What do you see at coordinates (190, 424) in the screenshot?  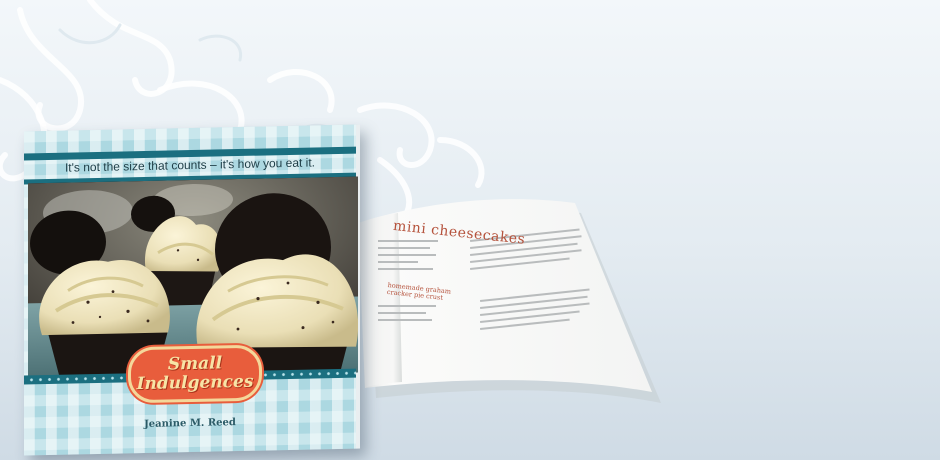 I see `book-author: Jeanine M. Reed` at bounding box center [190, 424].